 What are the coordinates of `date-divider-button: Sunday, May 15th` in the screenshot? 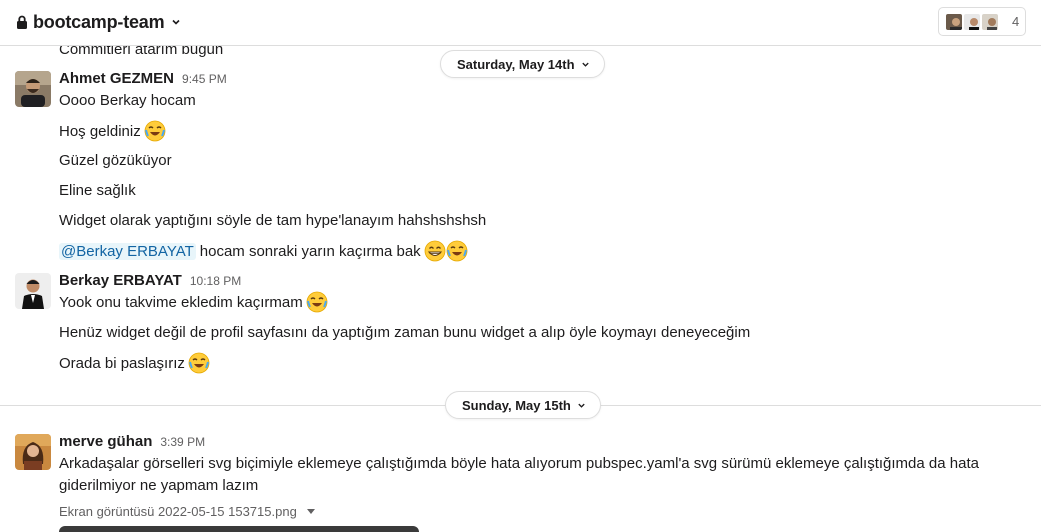 It's located at (523, 405).